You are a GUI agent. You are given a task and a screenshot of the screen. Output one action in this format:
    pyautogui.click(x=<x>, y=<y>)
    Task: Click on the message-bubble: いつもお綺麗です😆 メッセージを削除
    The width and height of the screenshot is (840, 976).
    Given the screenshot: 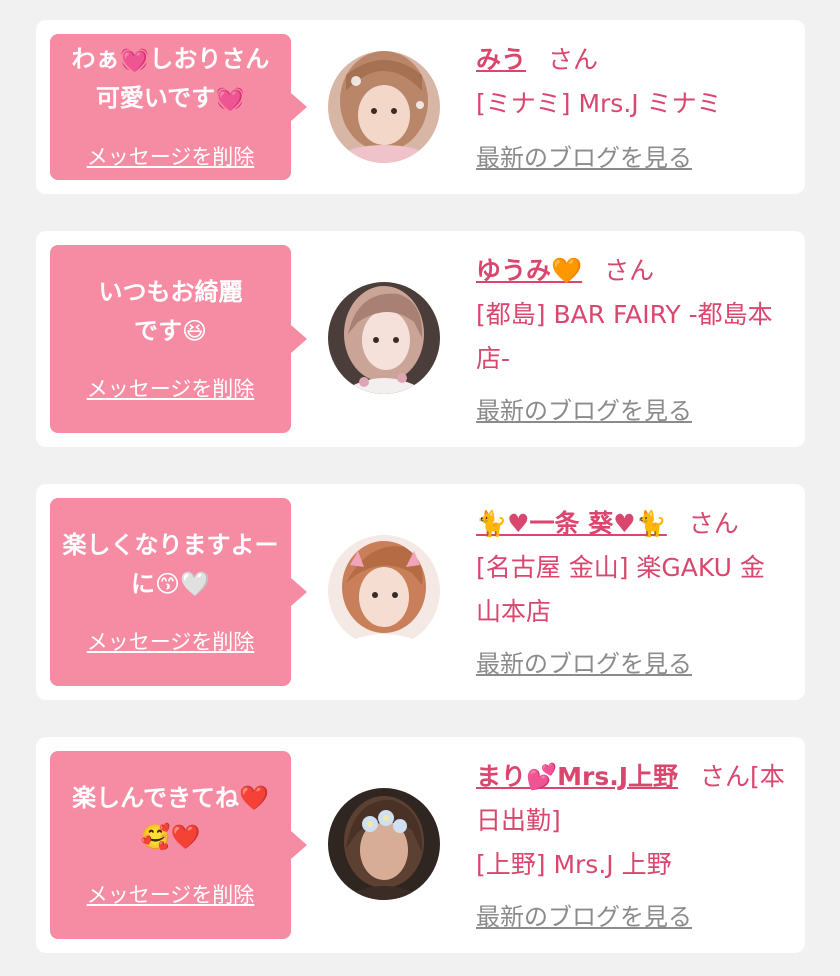 What is the action you would take?
    pyautogui.click(x=178, y=339)
    